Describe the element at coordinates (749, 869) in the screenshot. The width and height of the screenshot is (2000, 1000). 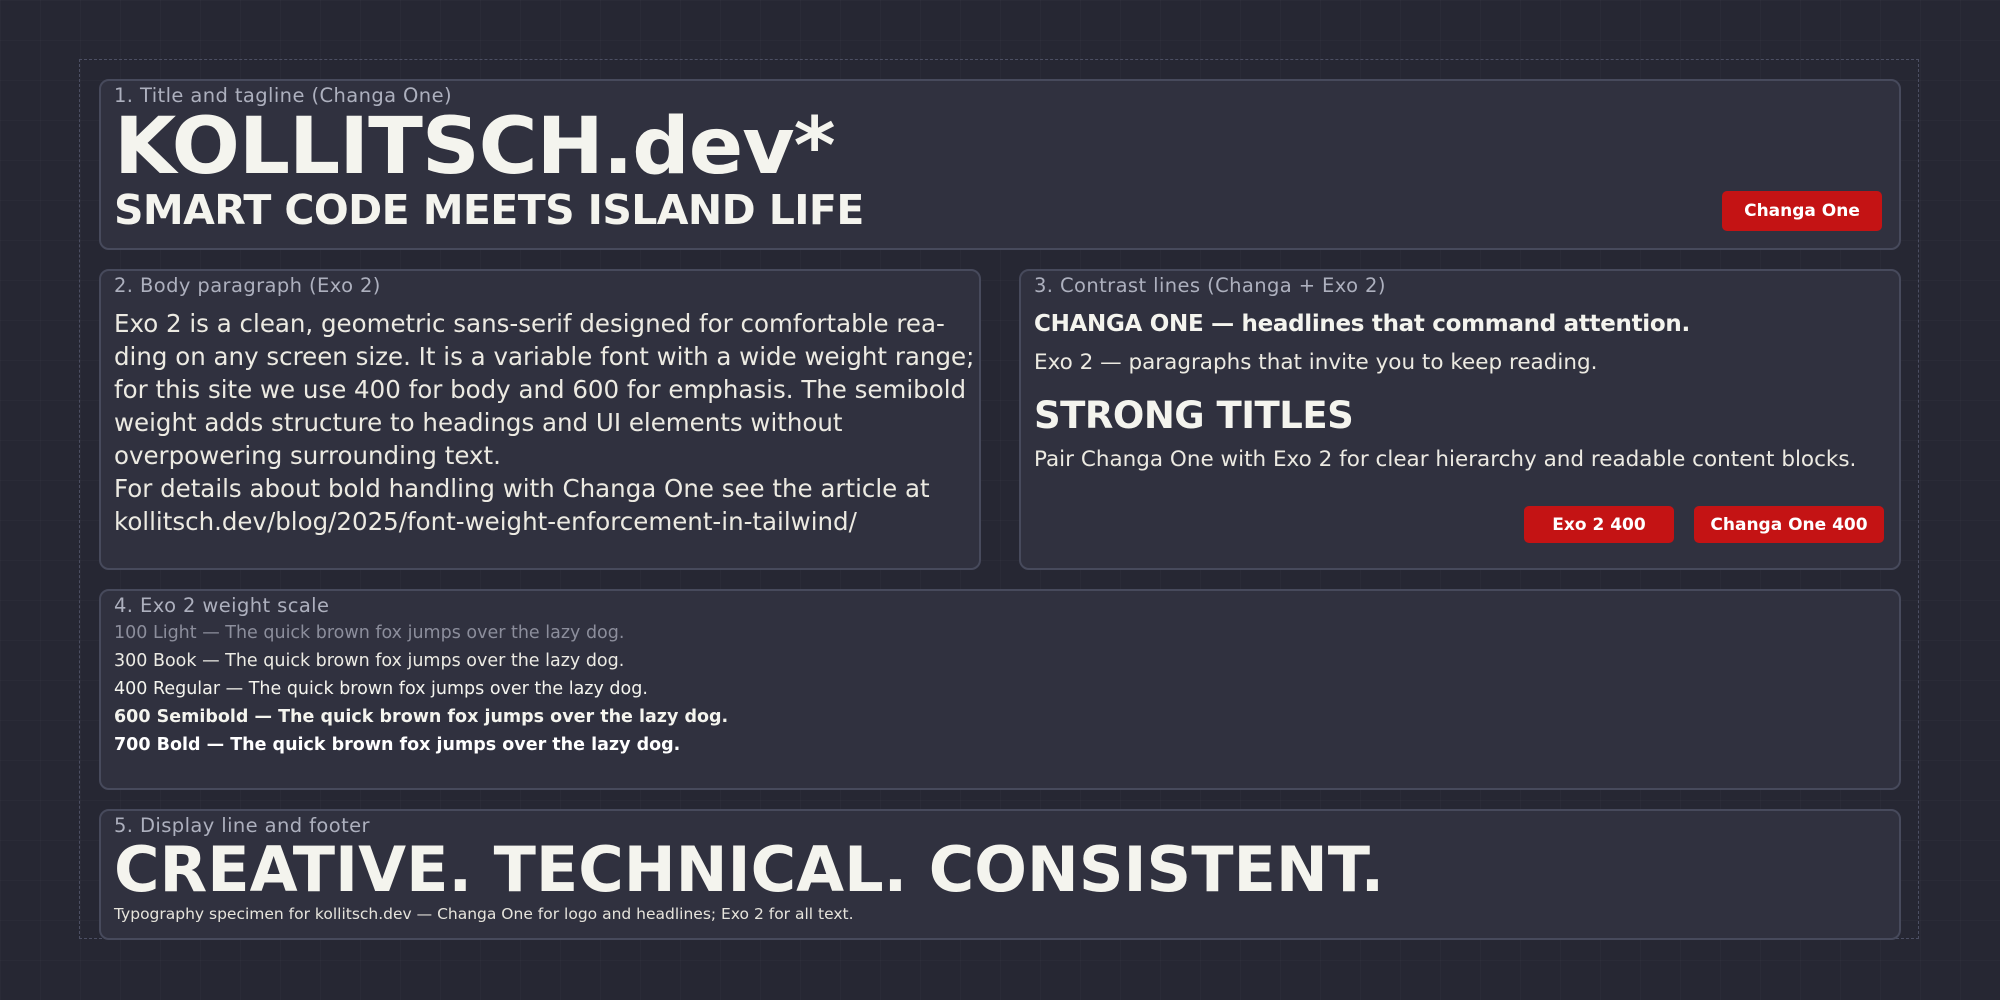
I see `display-line: CREATIVE. TECHNICAL. CONSISTENT.` at that location.